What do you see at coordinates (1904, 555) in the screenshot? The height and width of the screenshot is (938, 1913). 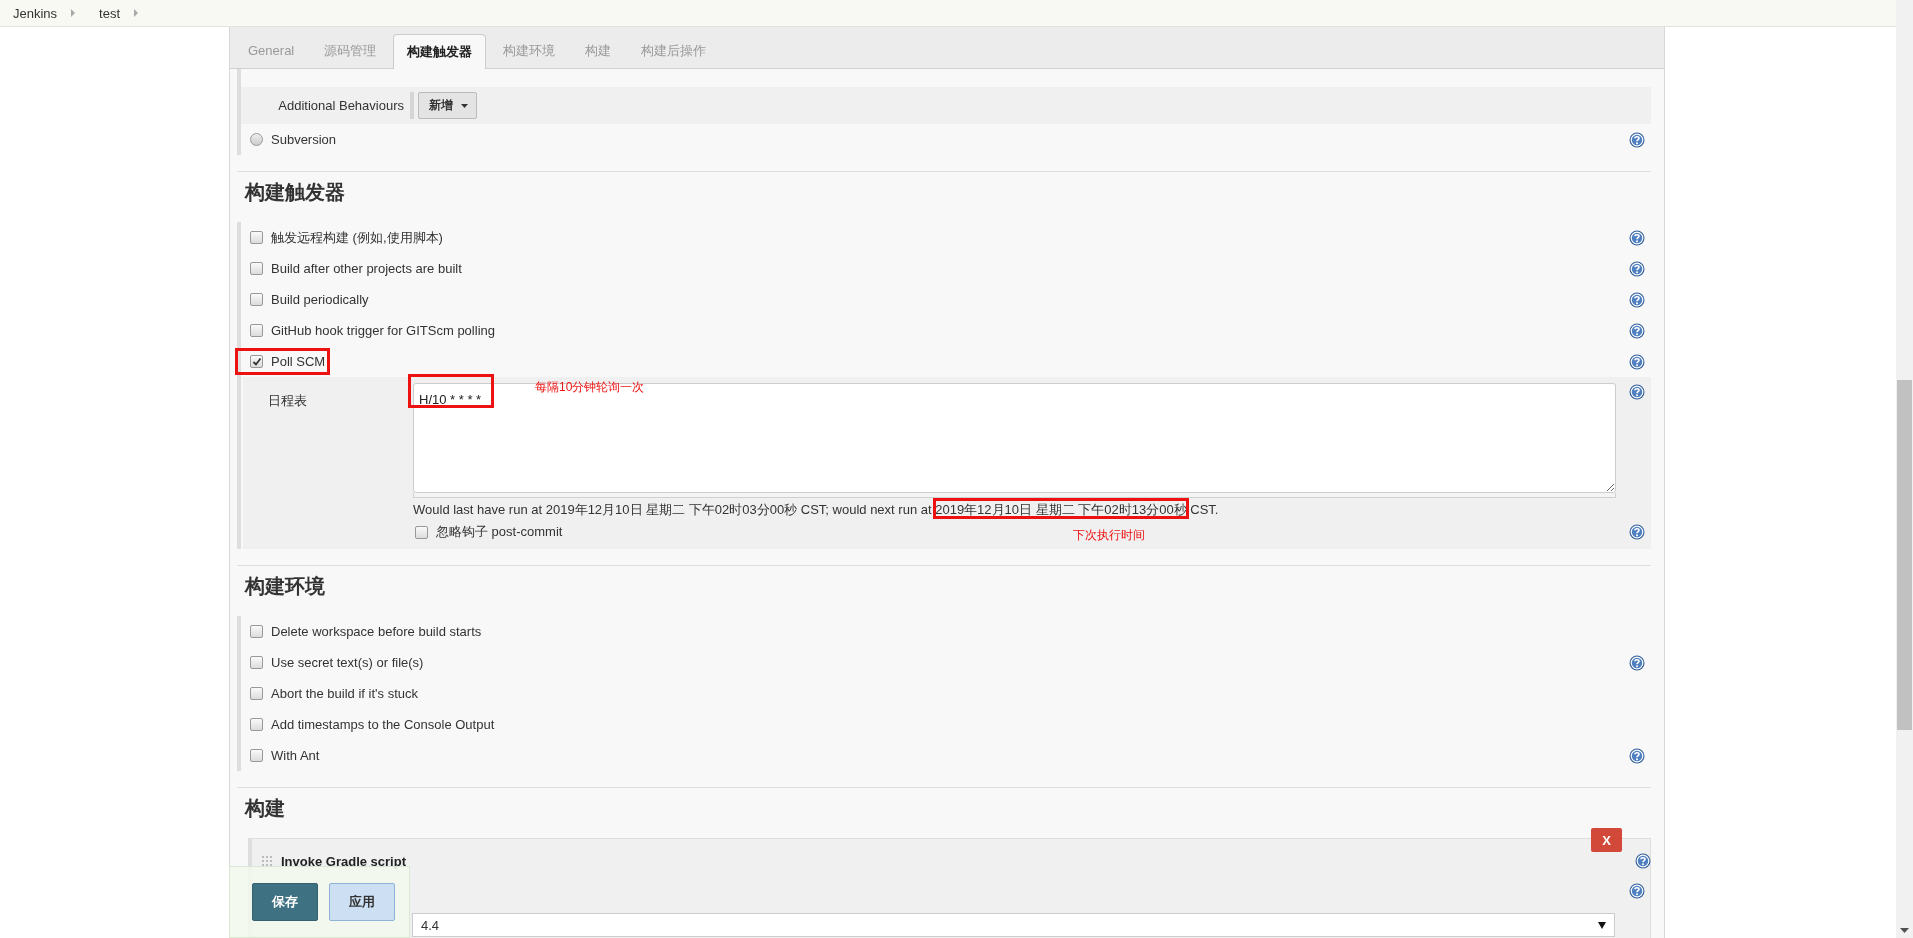 I see `scrollbar-thumb` at bounding box center [1904, 555].